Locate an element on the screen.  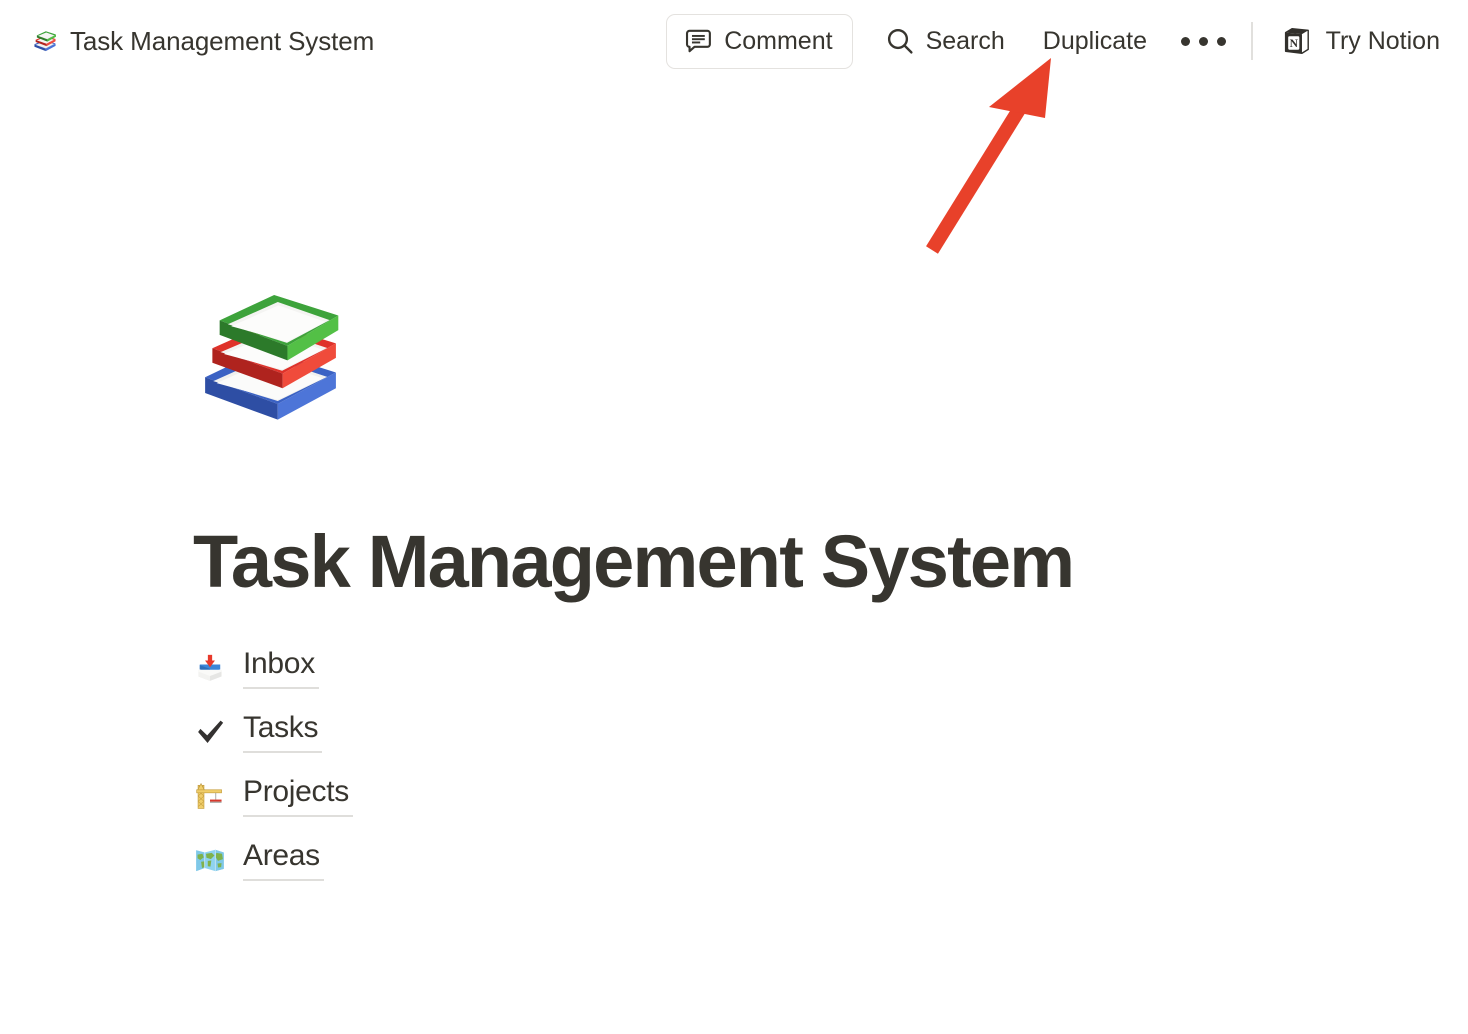
building-construction-emoji is located at coordinates (210, 796).